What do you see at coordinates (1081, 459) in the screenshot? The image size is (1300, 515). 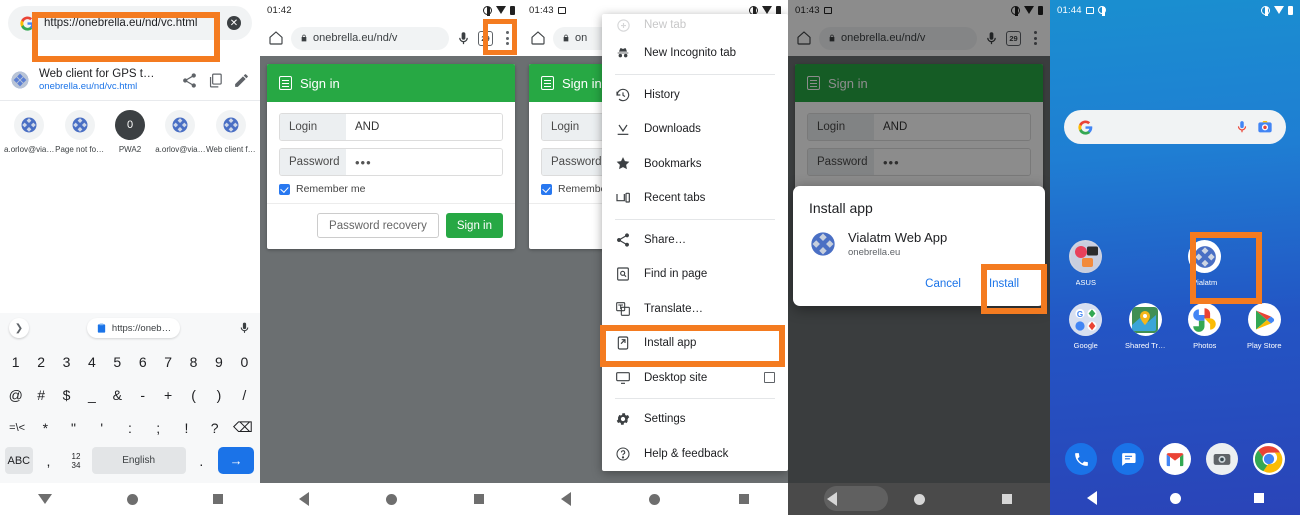 I see `dock-item-phone` at bounding box center [1081, 459].